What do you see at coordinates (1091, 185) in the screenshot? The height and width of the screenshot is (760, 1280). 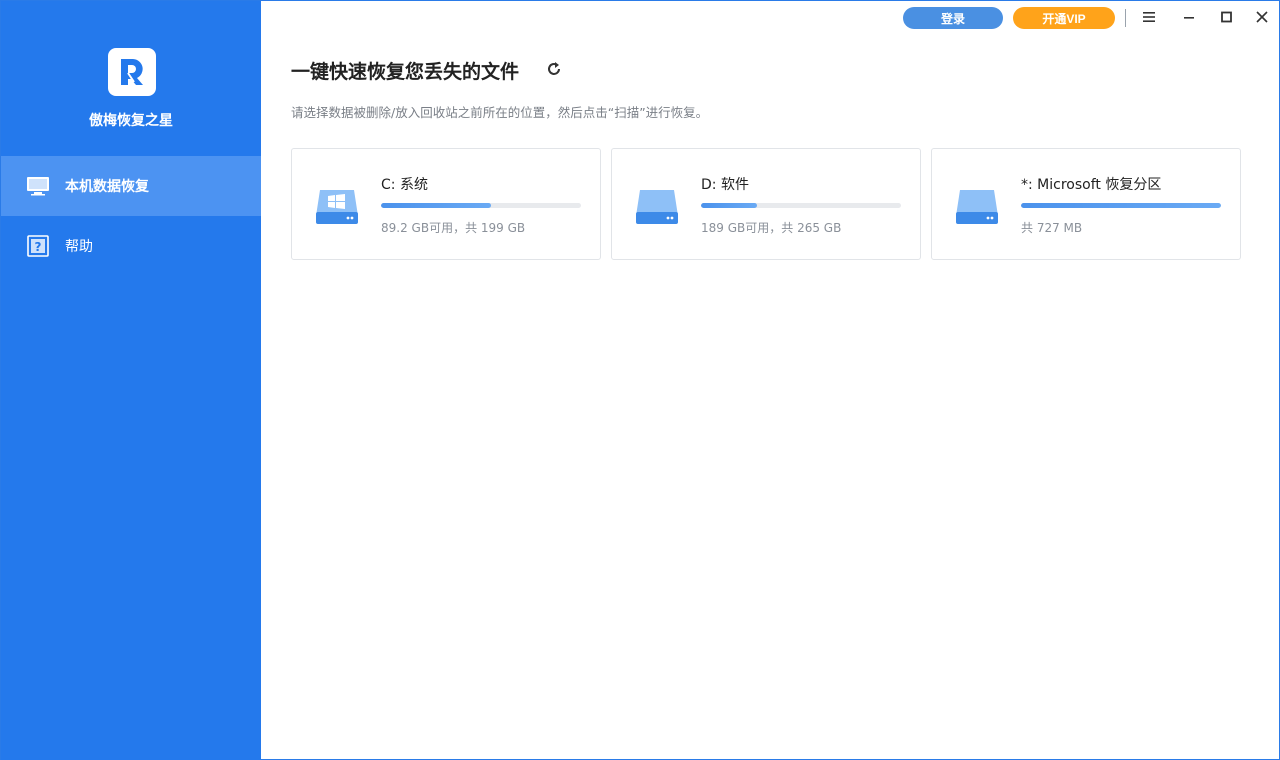 I see `drive-name: *: Microsoft 恢复分区` at bounding box center [1091, 185].